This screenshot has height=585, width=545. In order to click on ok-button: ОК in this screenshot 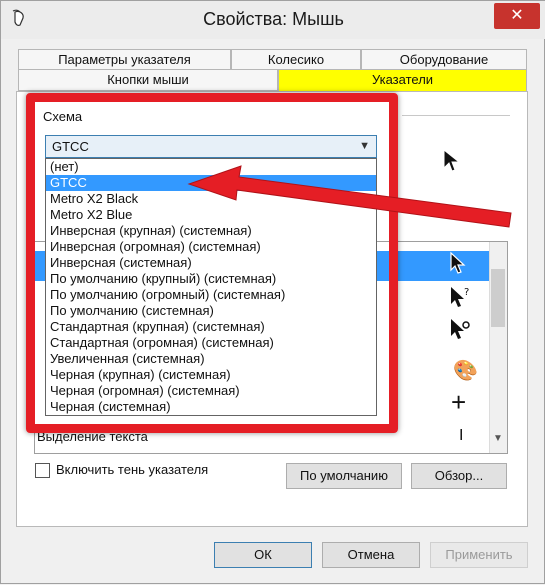, I will do `click(263, 555)`.